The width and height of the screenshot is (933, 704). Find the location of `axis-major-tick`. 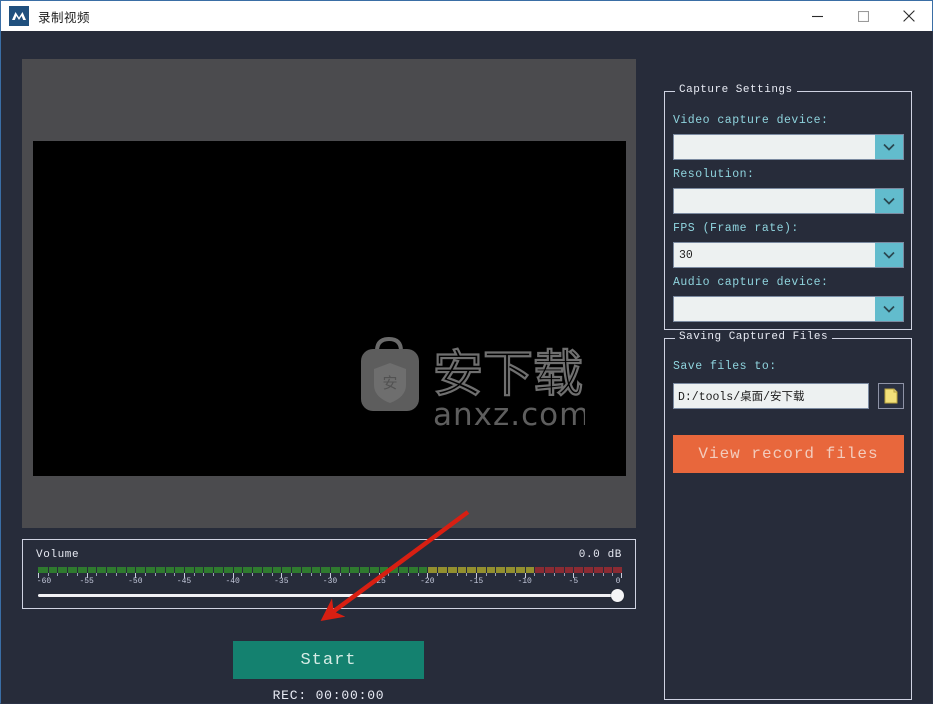

axis-major-tick is located at coordinates (621, 575).